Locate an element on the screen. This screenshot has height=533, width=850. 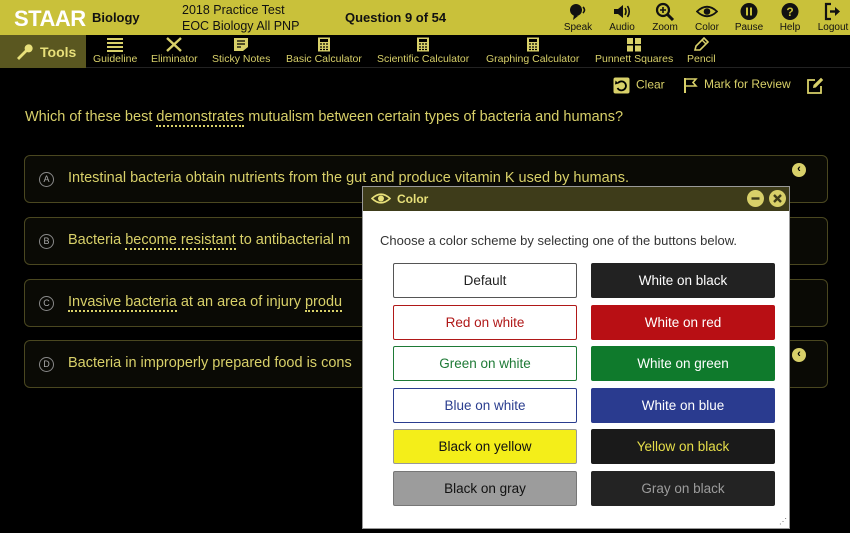
sticky-notes-icon is located at coordinates (241, 44).